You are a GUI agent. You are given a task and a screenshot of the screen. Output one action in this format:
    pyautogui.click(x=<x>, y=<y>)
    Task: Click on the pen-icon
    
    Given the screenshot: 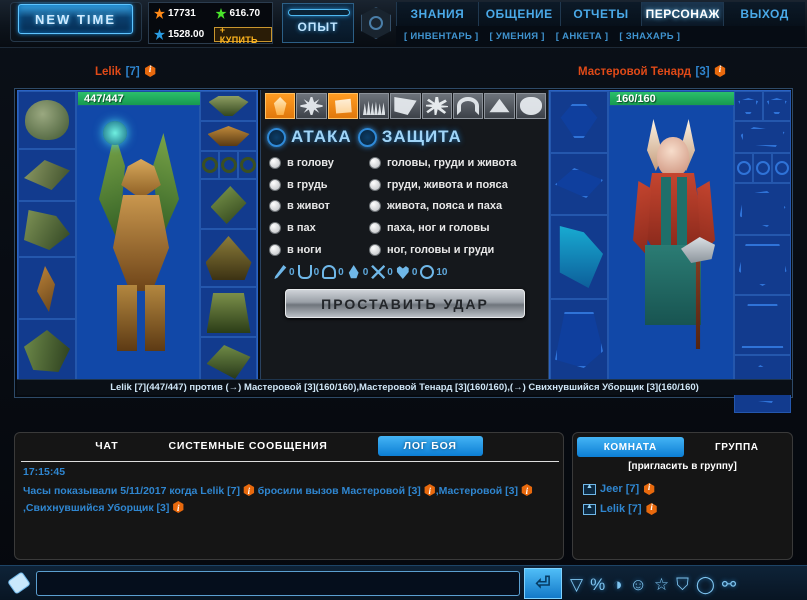 What is the action you would take?
    pyautogui.click(x=19, y=583)
    